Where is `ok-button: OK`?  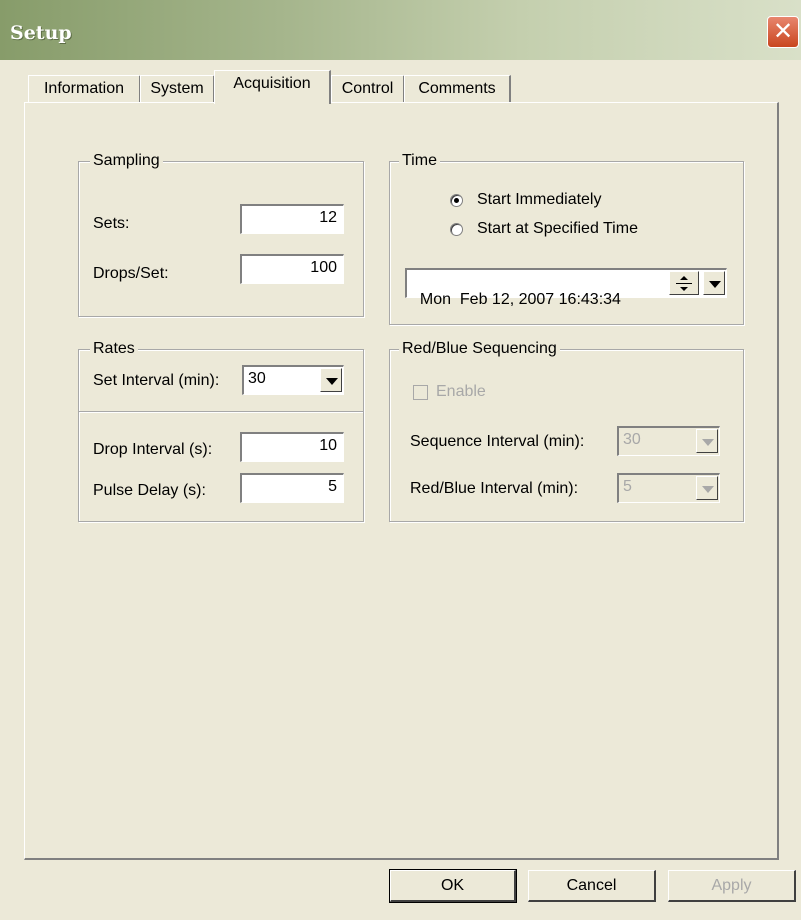
ok-button: OK is located at coordinates (453, 886).